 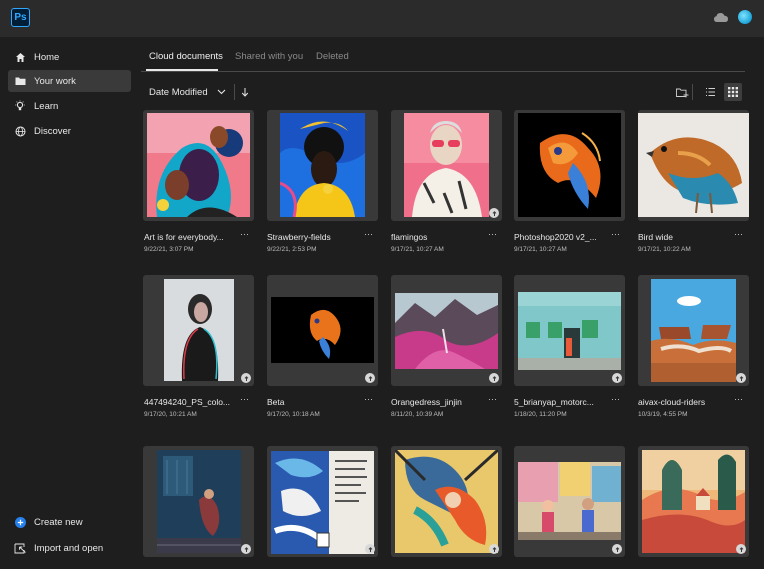 What do you see at coordinates (169, 249) in the screenshot?
I see `file-date: 9/22/21, 3:07 PM` at bounding box center [169, 249].